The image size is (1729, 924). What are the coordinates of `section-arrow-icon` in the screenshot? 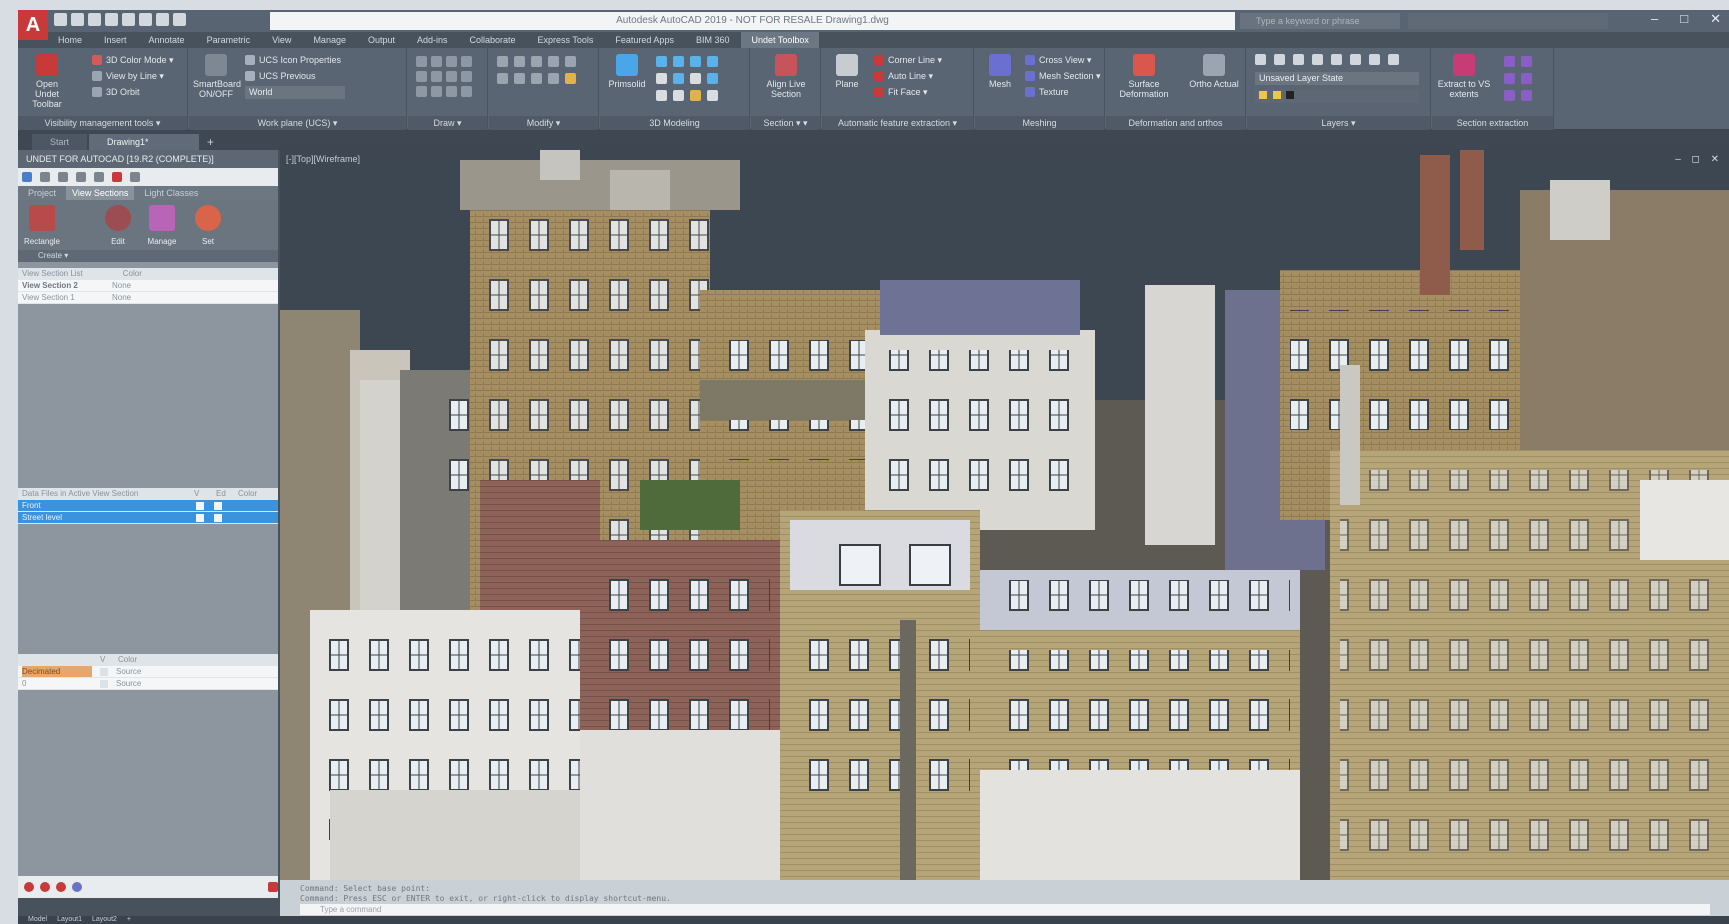 It's located at (1509, 95).